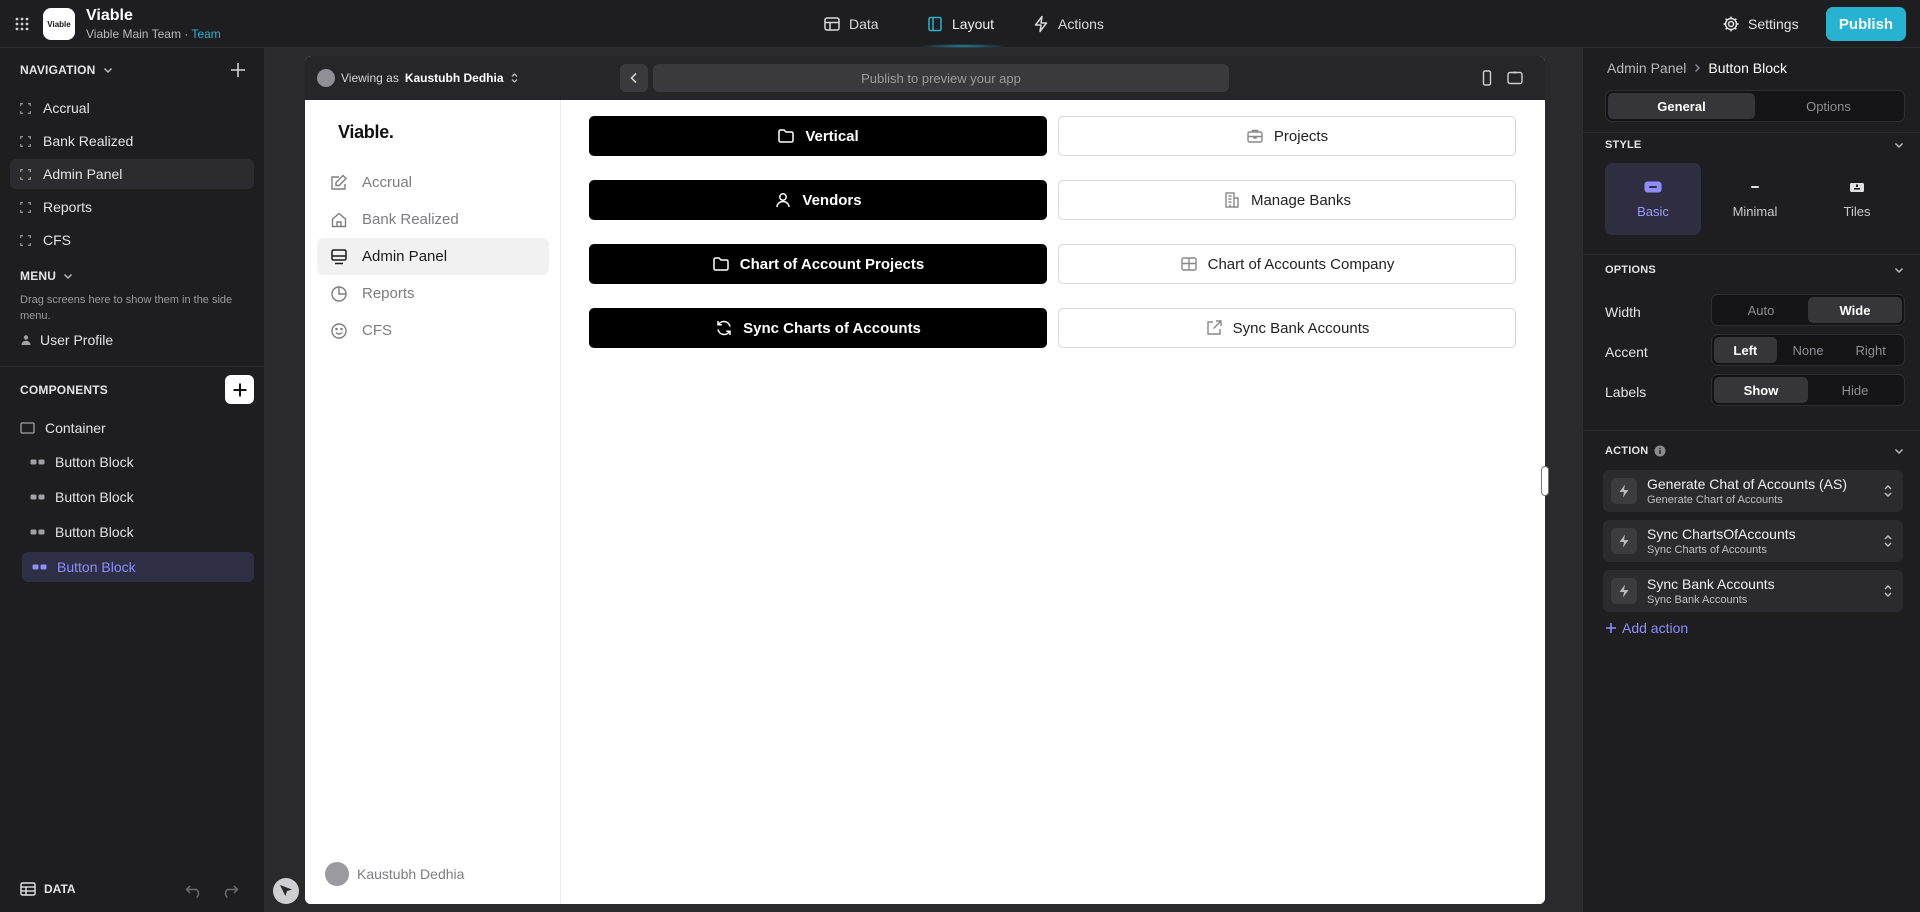  I want to click on folder-icon, so click(721, 264).